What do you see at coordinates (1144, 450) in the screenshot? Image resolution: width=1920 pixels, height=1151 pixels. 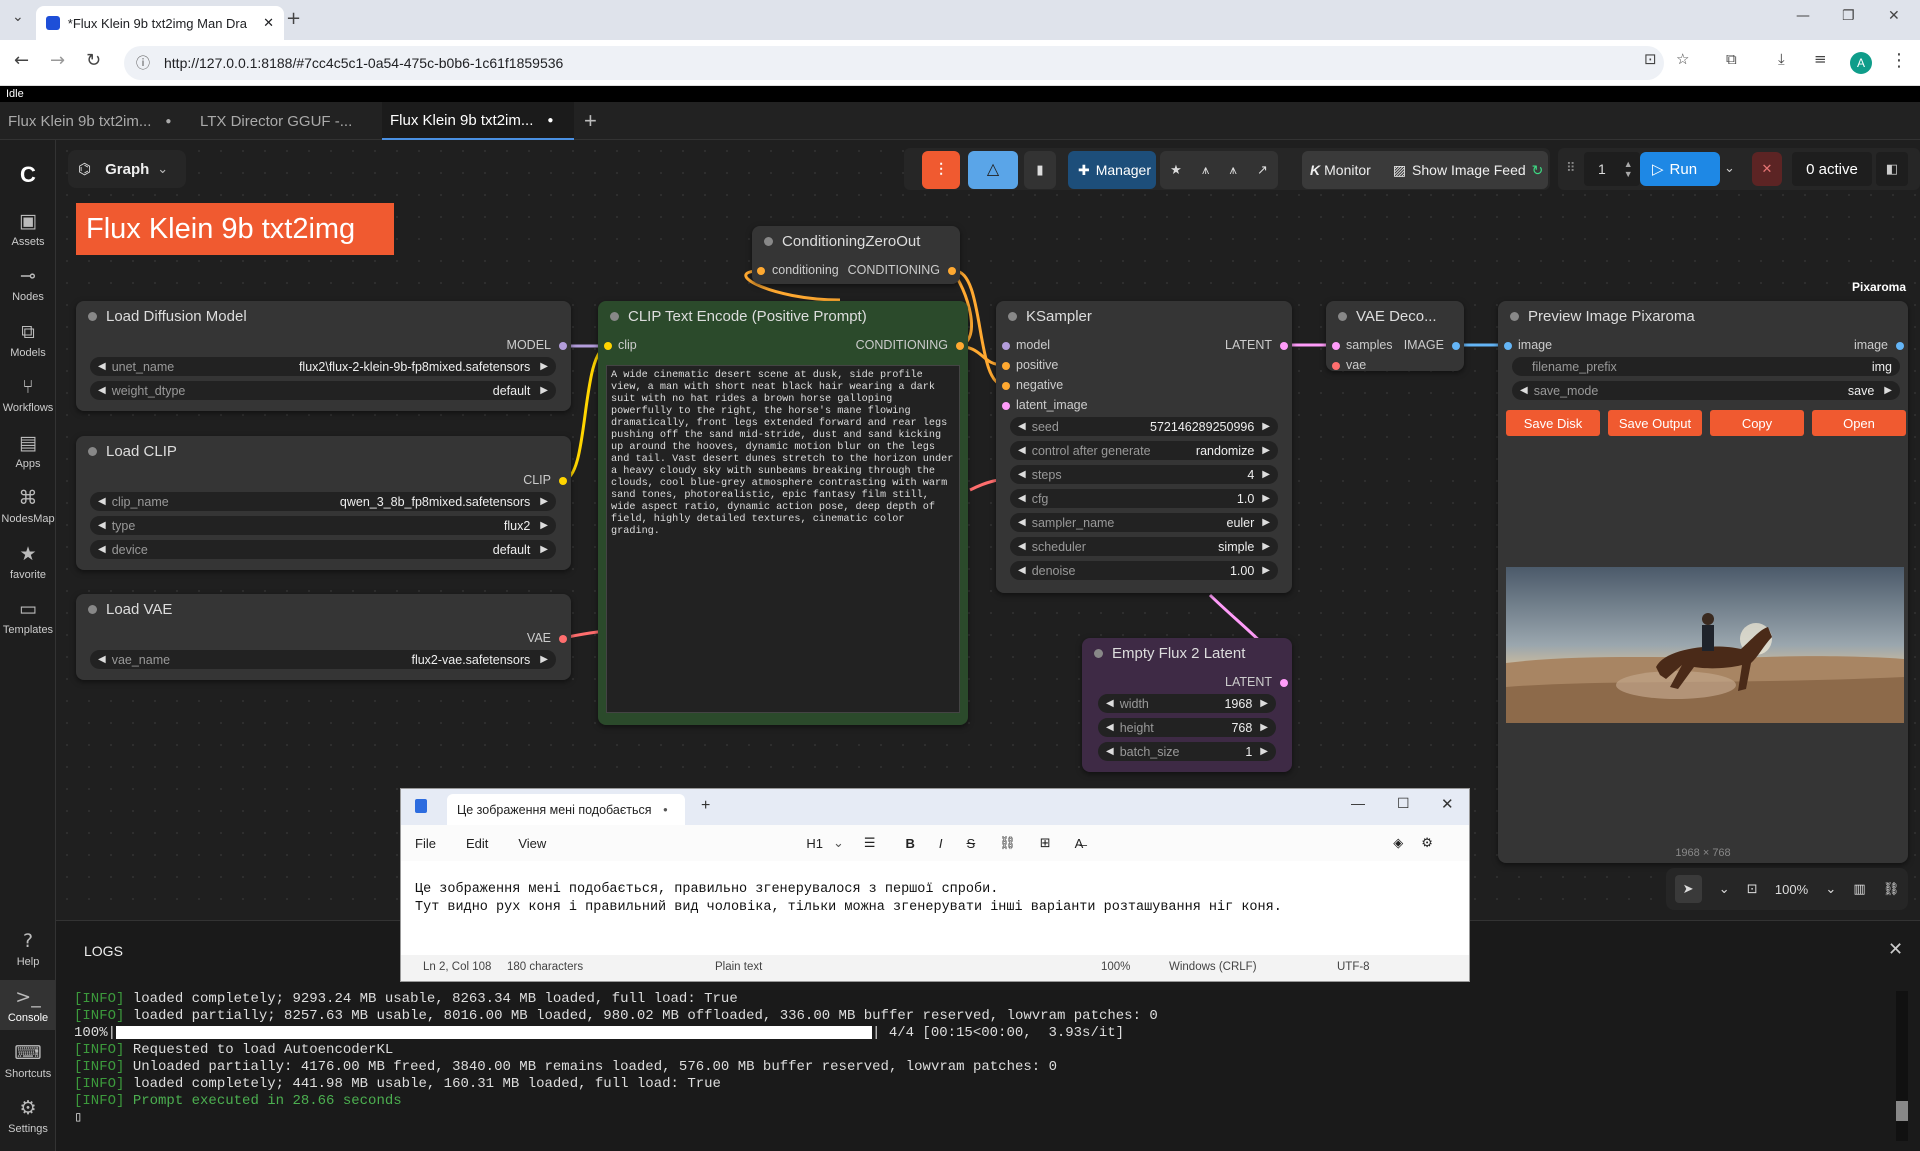 I see `control-after-generate-widget: ◀ control after generate randomize ▶` at bounding box center [1144, 450].